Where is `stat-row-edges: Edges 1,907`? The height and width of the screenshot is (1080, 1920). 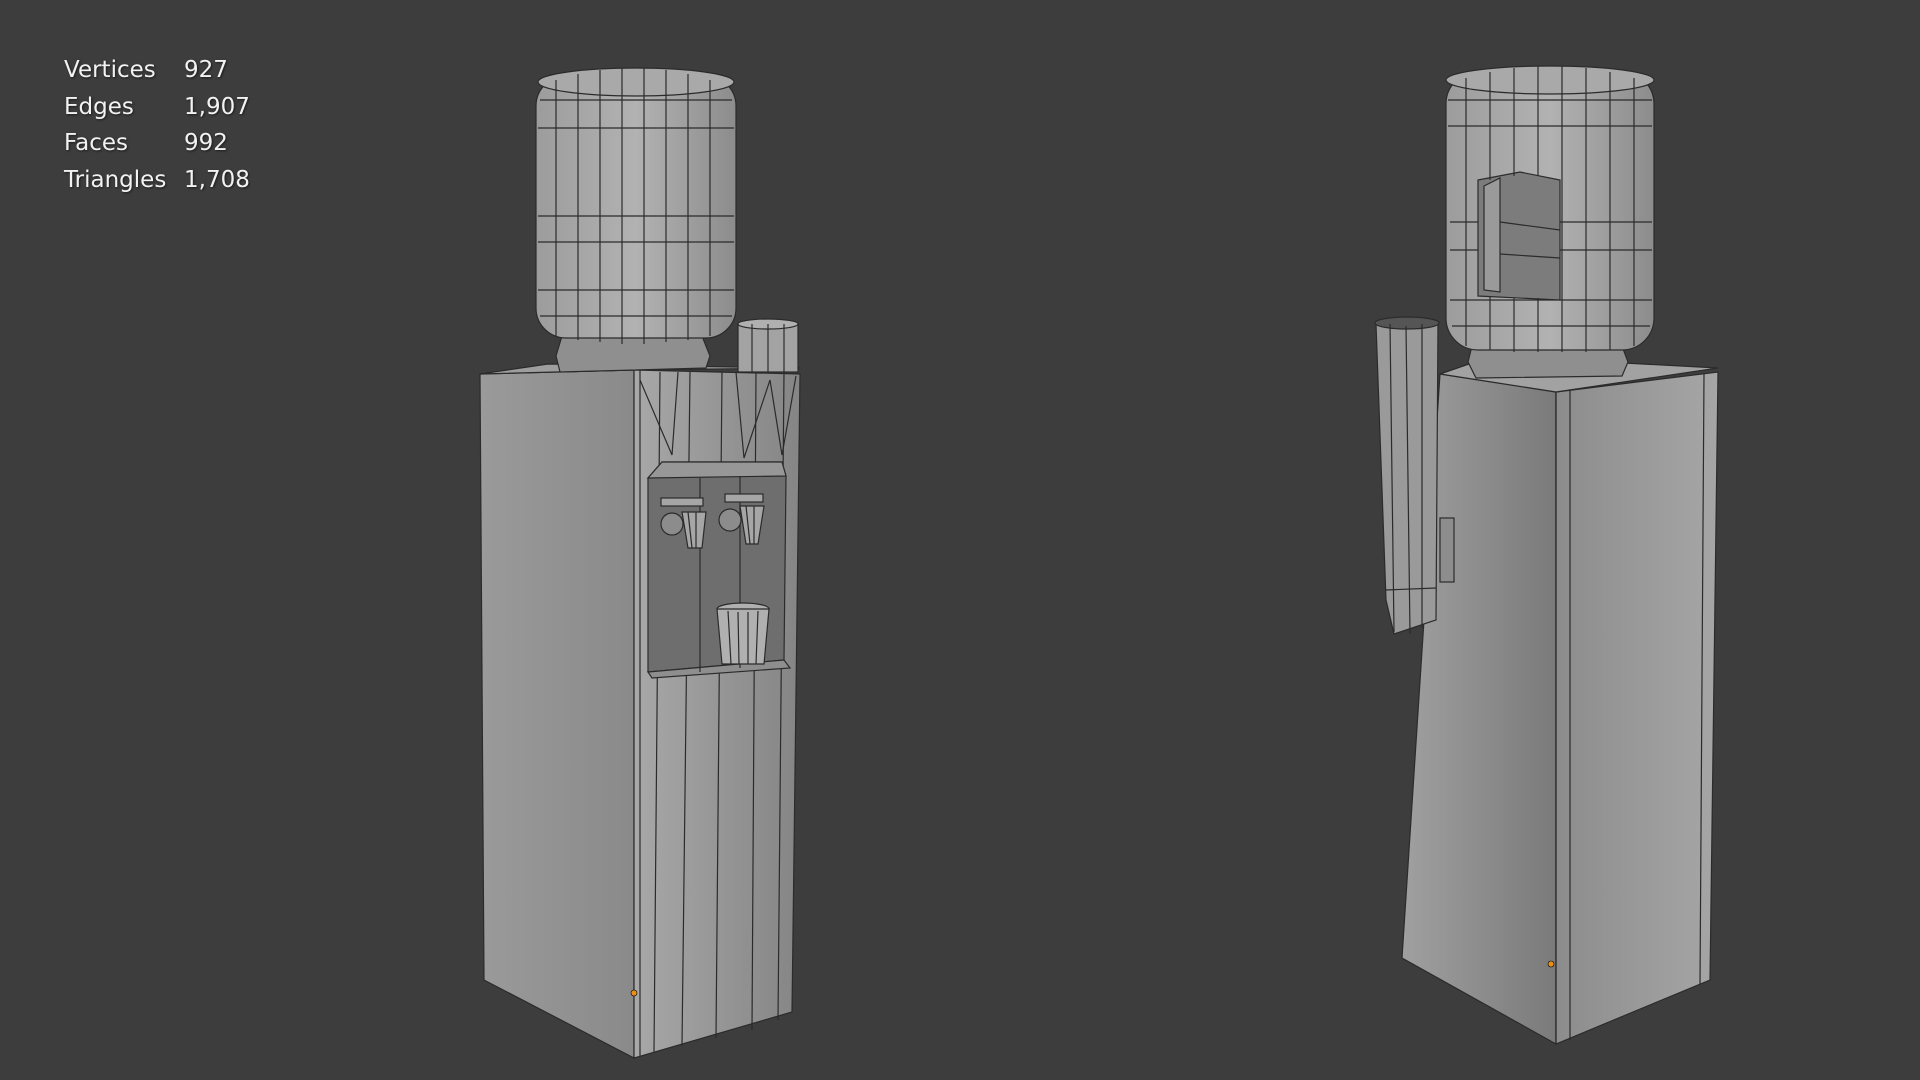 stat-row-edges: Edges 1,907 is located at coordinates (157, 107).